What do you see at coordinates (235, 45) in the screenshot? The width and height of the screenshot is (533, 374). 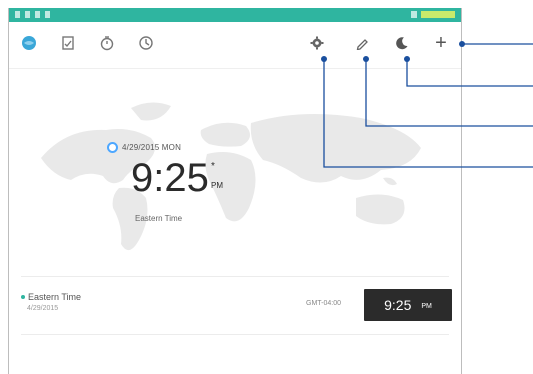 I see `toolbar: +` at bounding box center [235, 45].